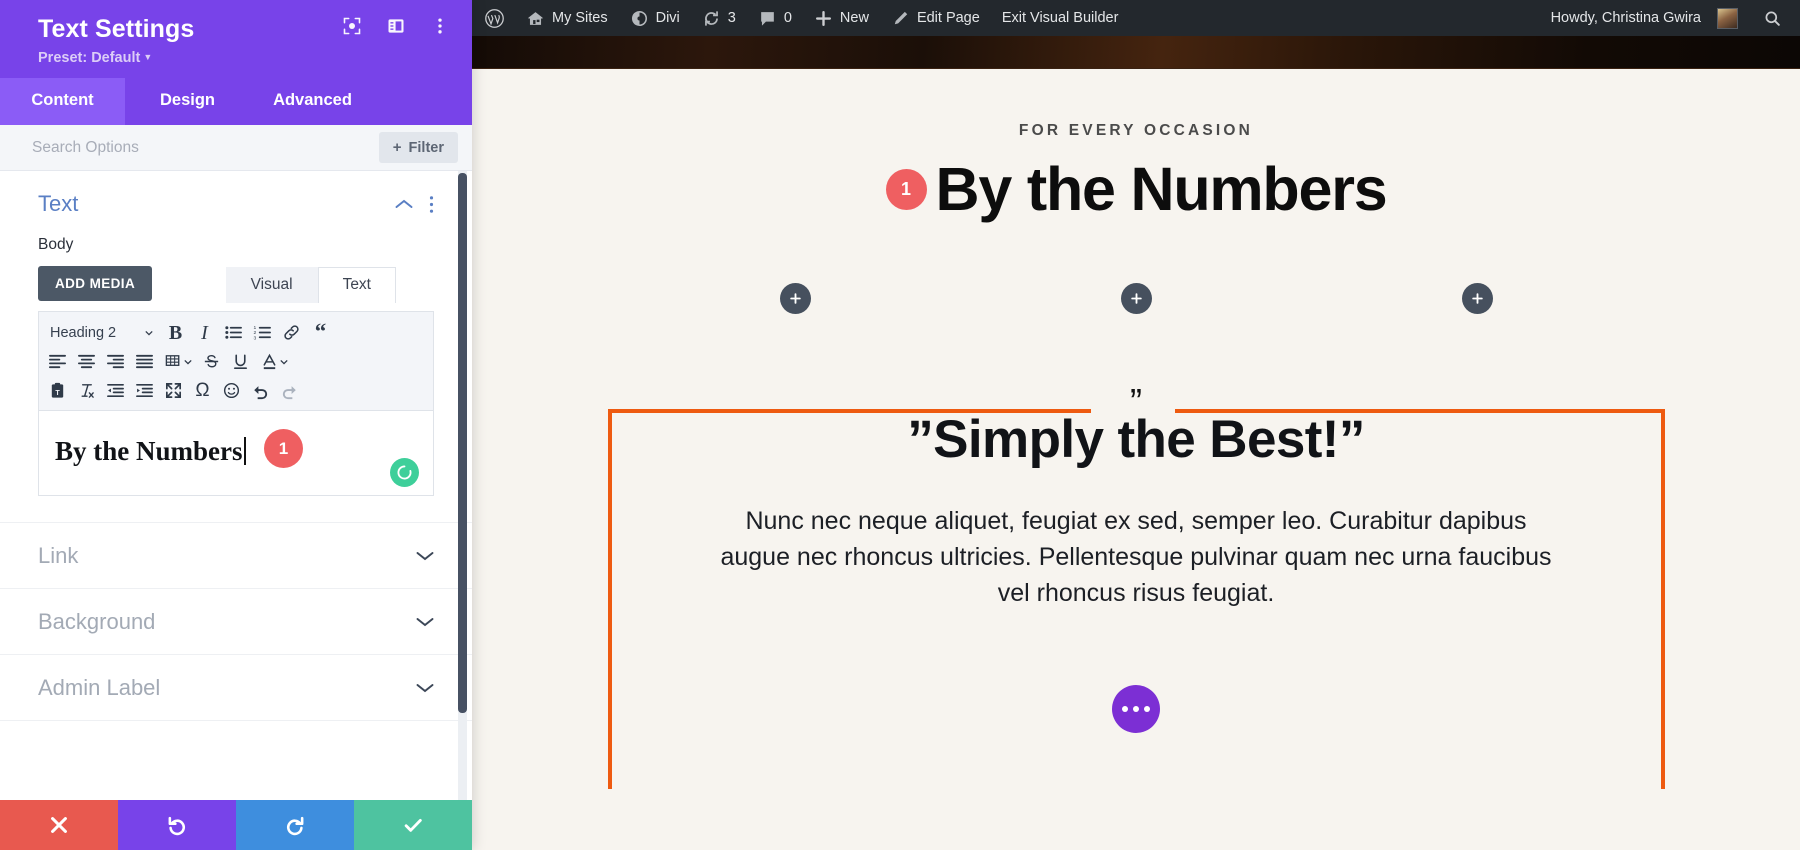 Image resolution: width=1800 pixels, height=850 pixels. What do you see at coordinates (418, 147) in the screenshot?
I see `filter-button: + Filter` at bounding box center [418, 147].